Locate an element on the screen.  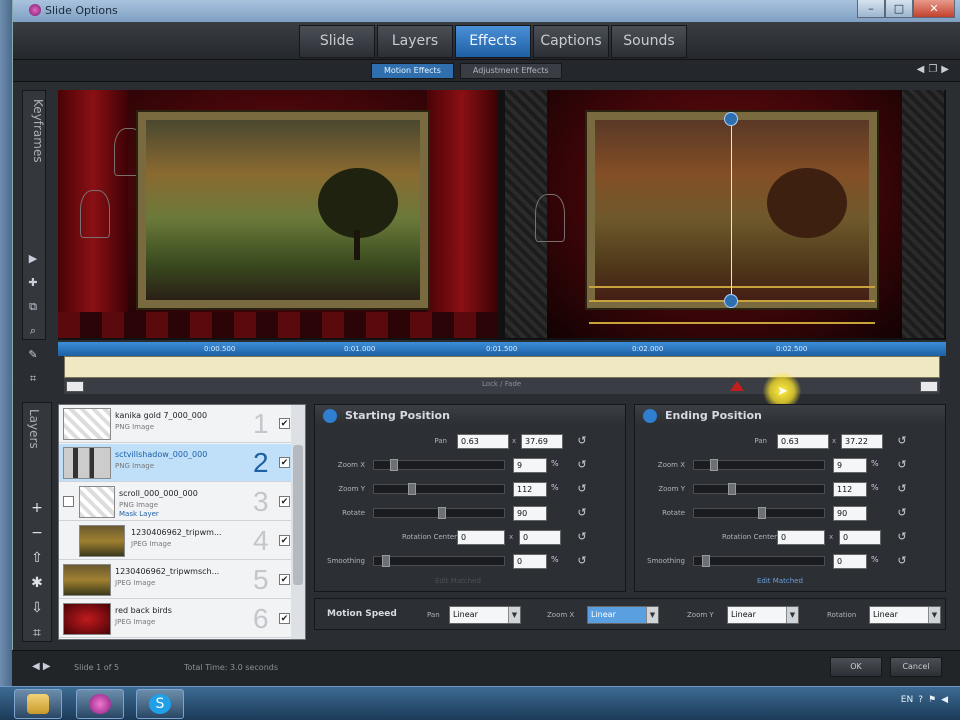
zoom-x-speed-select: Linear ▼ is located at coordinates (623, 615).